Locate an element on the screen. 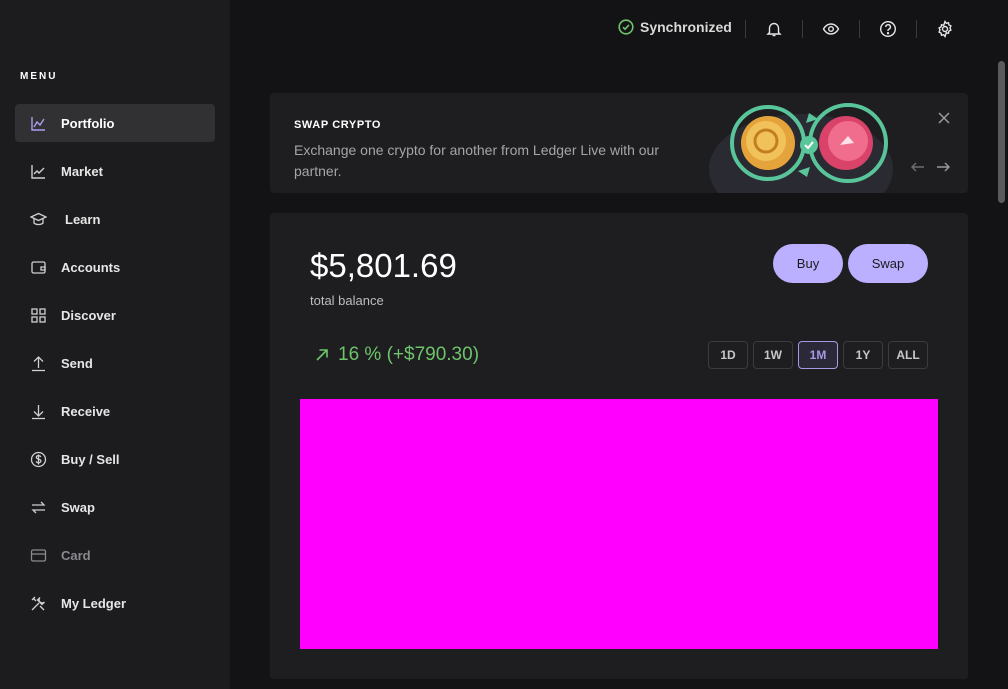 This screenshot has width=1008, height=689. arrow-left-icon is located at coordinates (918, 167).